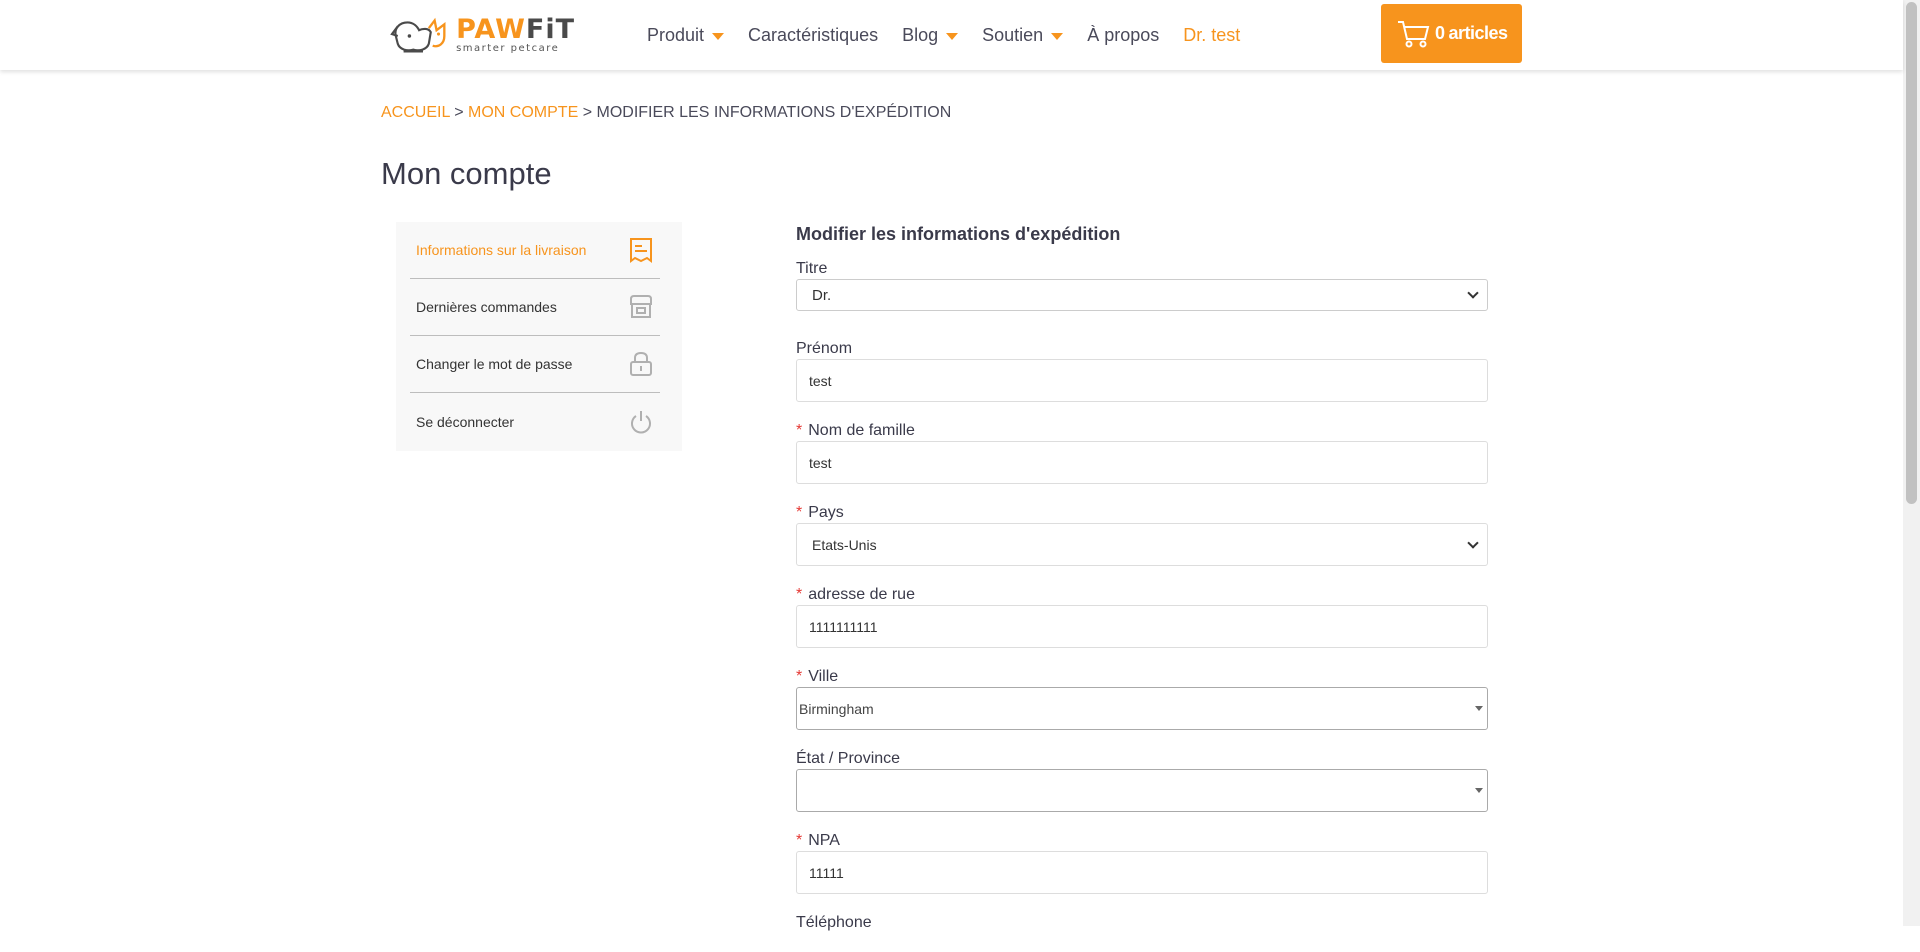 Image resolution: width=1920 pixels, height=952 pixels. Describe the element at coordinates (1013, 34) in the screenshot. I see `nav-label: Soutien` at that location.